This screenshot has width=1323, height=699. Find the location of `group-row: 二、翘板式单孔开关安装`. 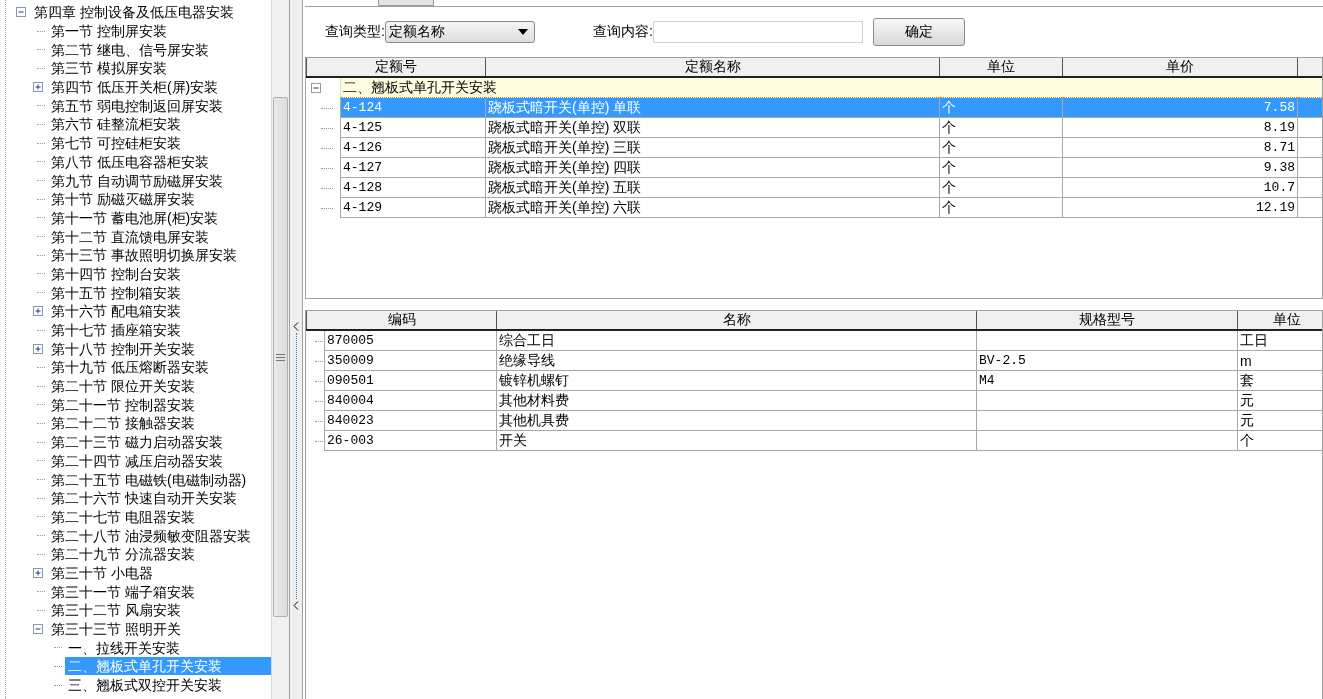

group-row: 二、翘板式单孔开关安装 is located at coordinates (831, 87).